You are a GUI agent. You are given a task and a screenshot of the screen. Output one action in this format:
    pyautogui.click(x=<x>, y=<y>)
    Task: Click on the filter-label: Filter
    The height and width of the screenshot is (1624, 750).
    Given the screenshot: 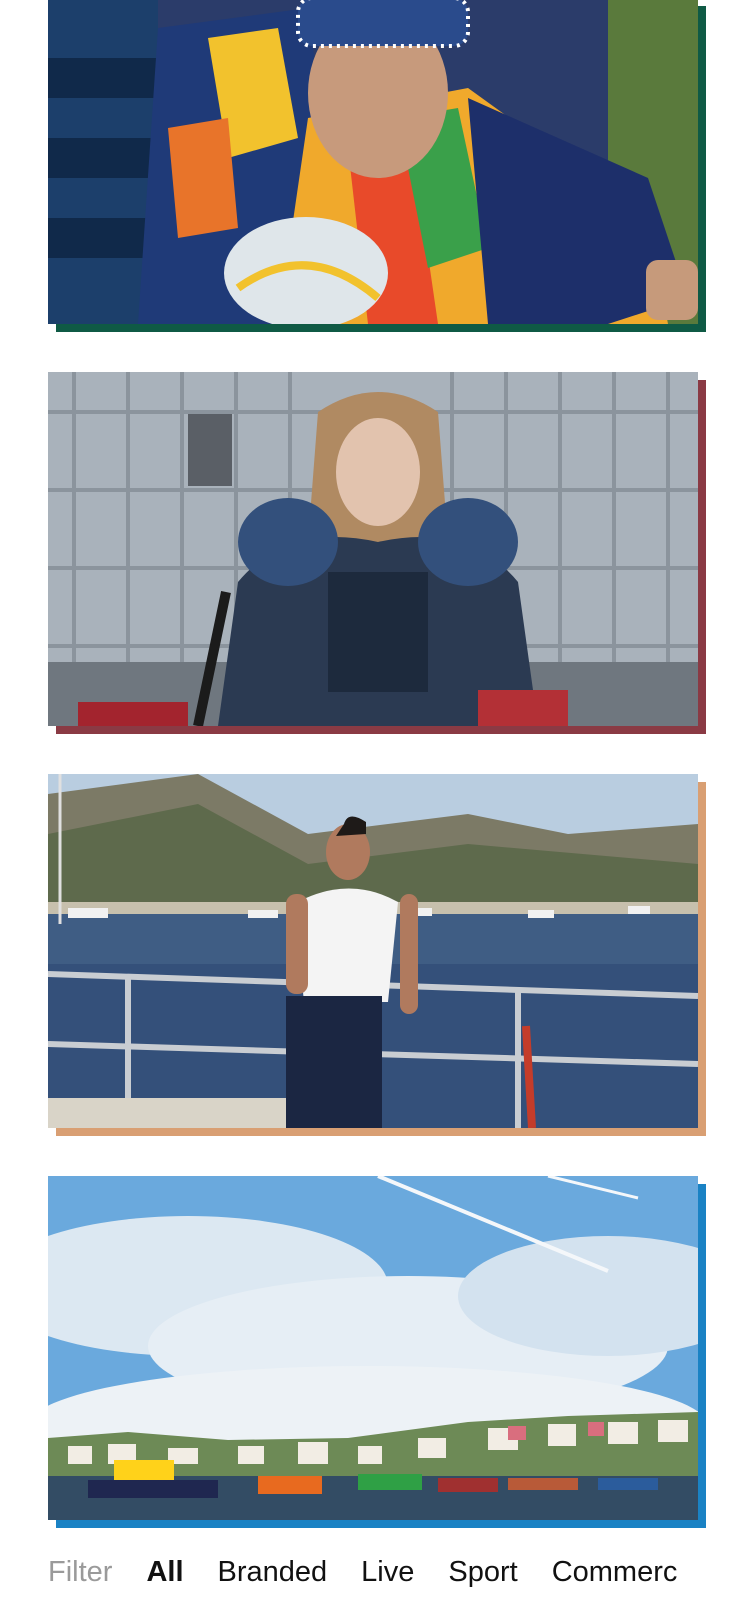 What is the action you would take?
    pyautogui.click(x=80, y=1571)
    